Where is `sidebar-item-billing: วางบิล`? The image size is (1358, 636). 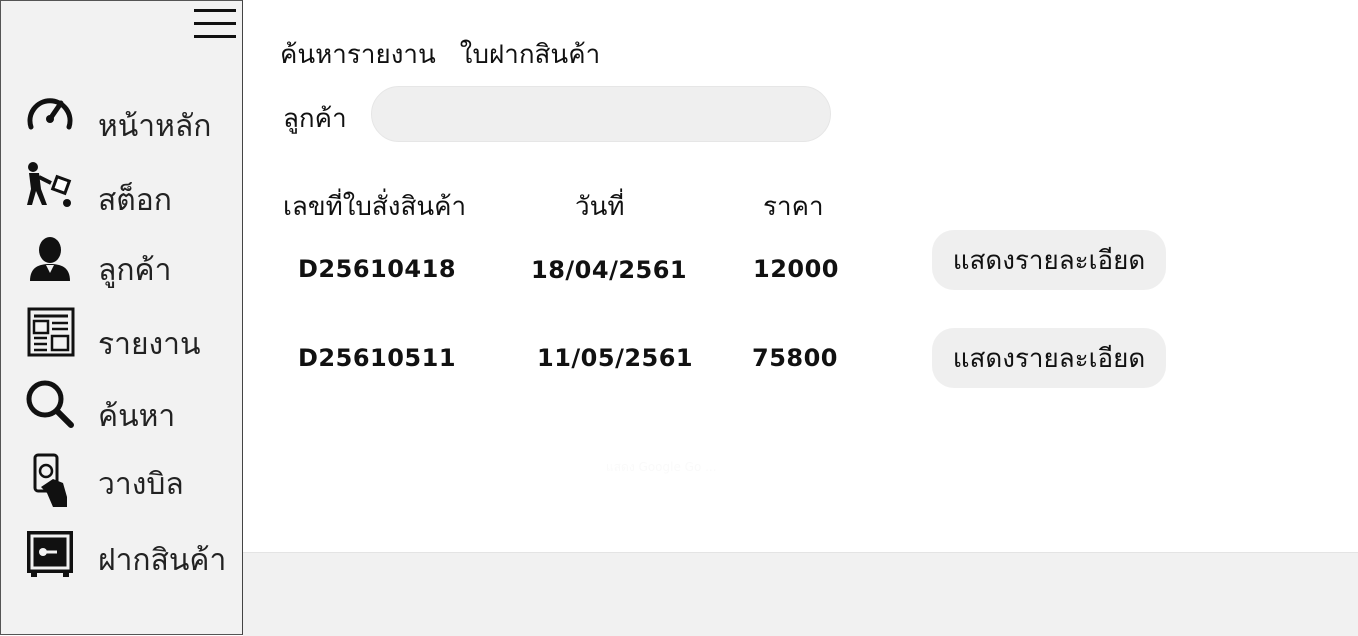
sidebar-item-billing: วางบิล is located at coordinates (128, 481).